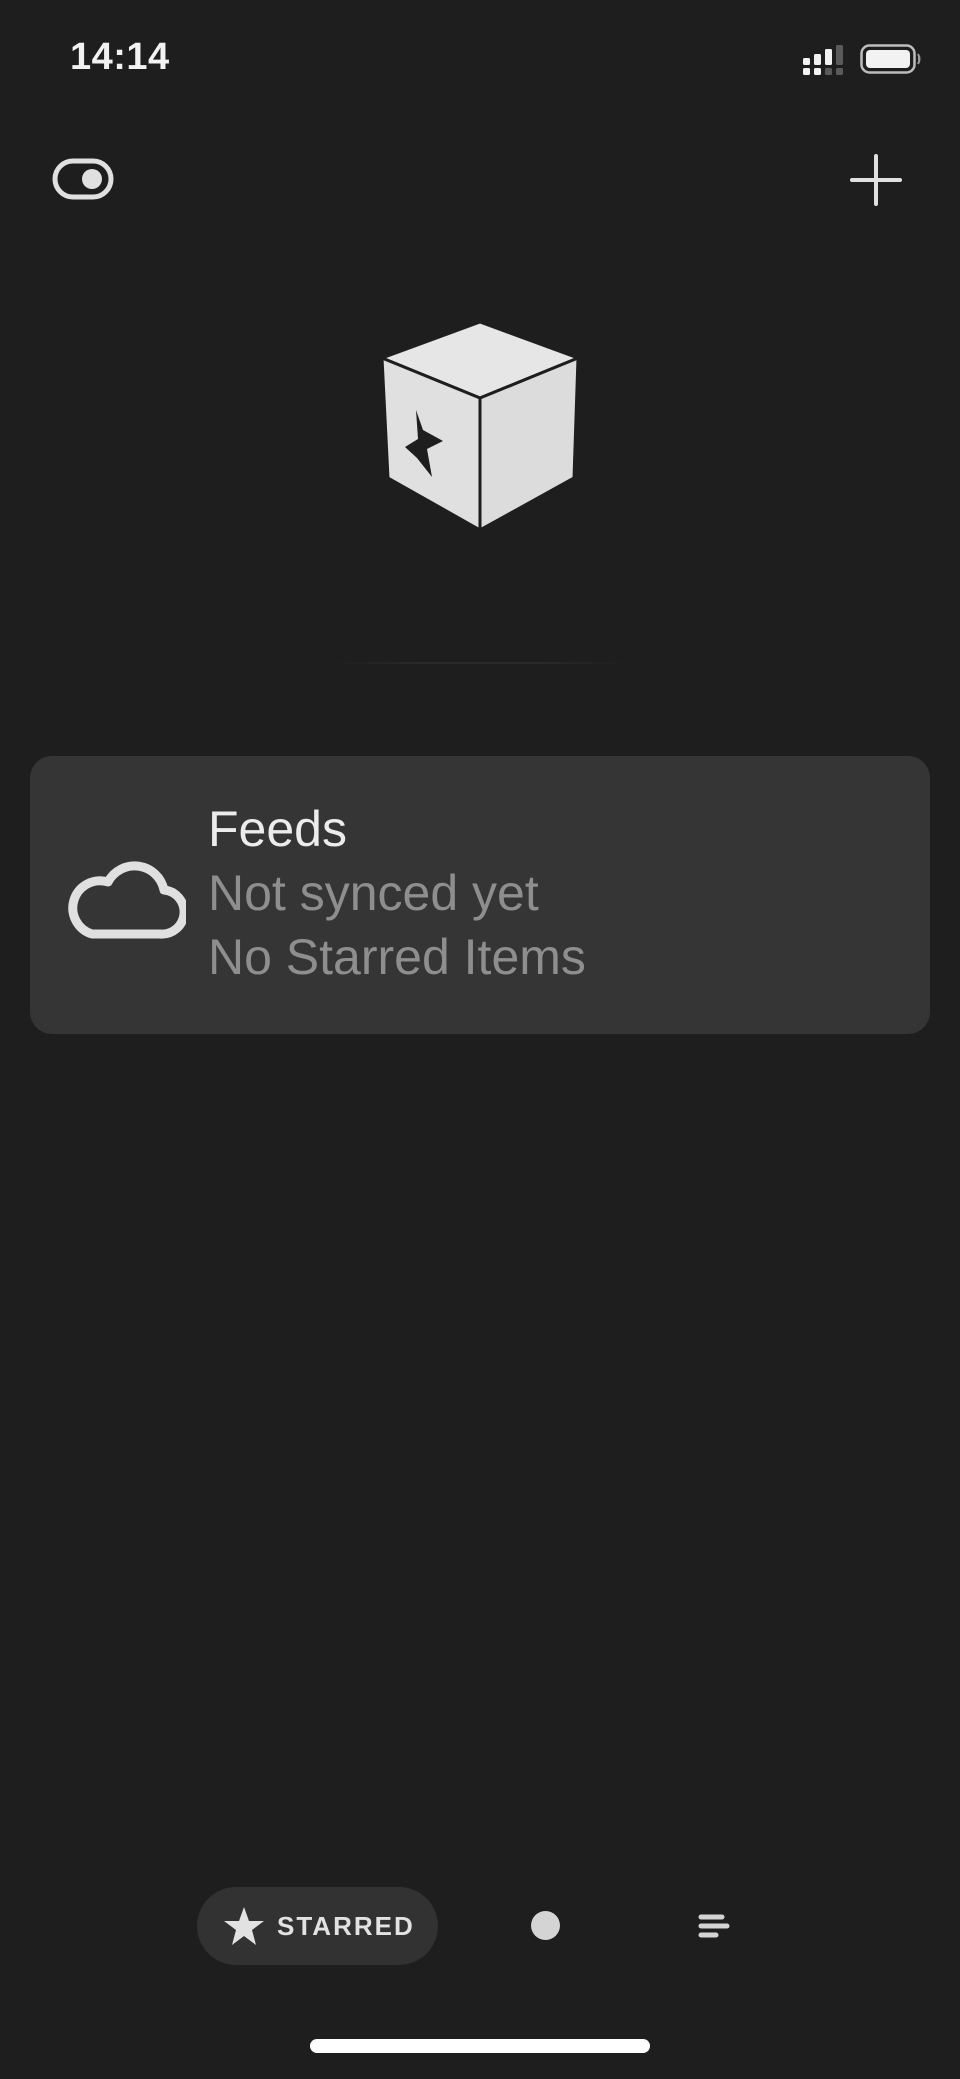 The height and width of the screenshot is (2079, 960). I want to click on tab-starred: STARRED, so click(317, 1926).